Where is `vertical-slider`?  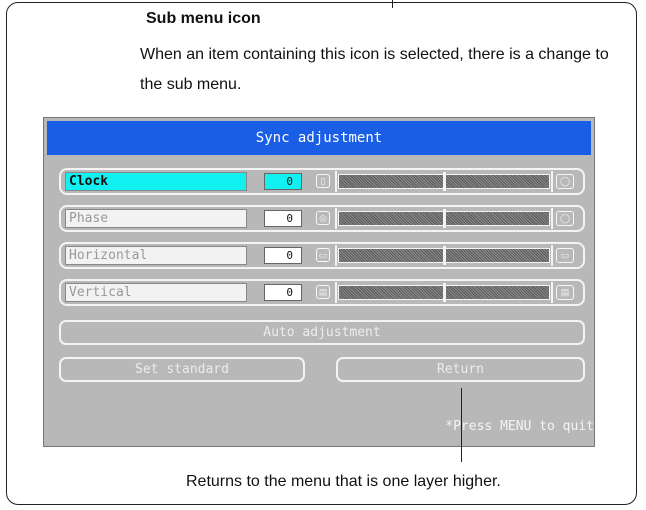
vertical-slider is located at coordinates (444, 292).